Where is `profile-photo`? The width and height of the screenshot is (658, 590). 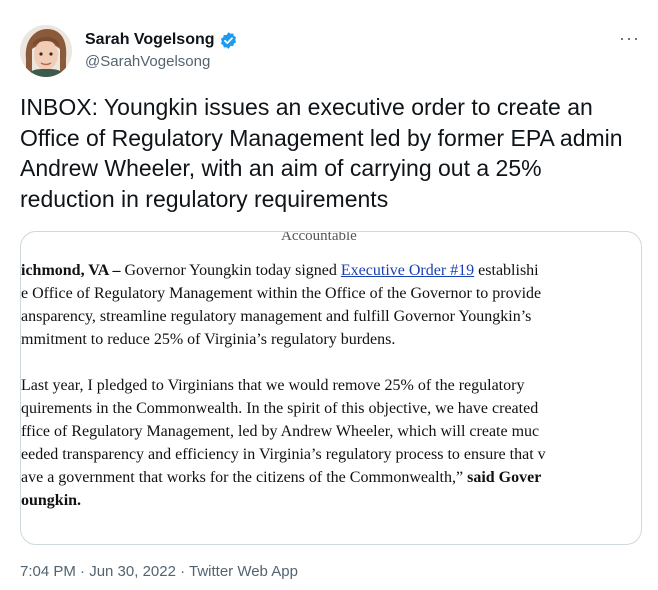
profile-photo is located at coordinates (46, 51).